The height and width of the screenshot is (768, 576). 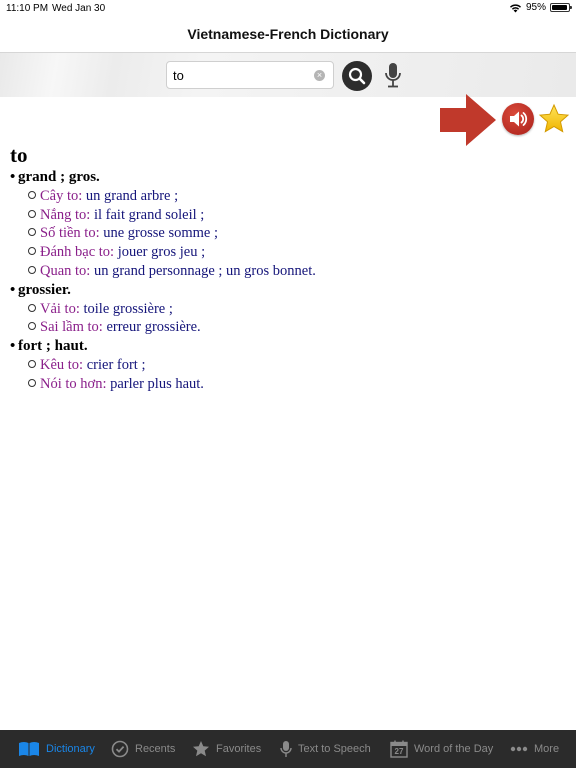 I want to click on example: Kêu to: crier fort ;, so click(x=290, y=365).